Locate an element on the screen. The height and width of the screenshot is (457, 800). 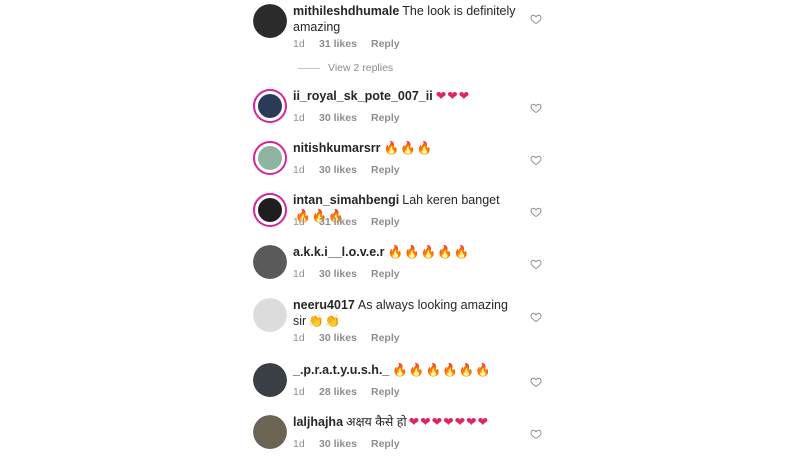
comment-username: laljhajha is located at coordinates (318, 422).